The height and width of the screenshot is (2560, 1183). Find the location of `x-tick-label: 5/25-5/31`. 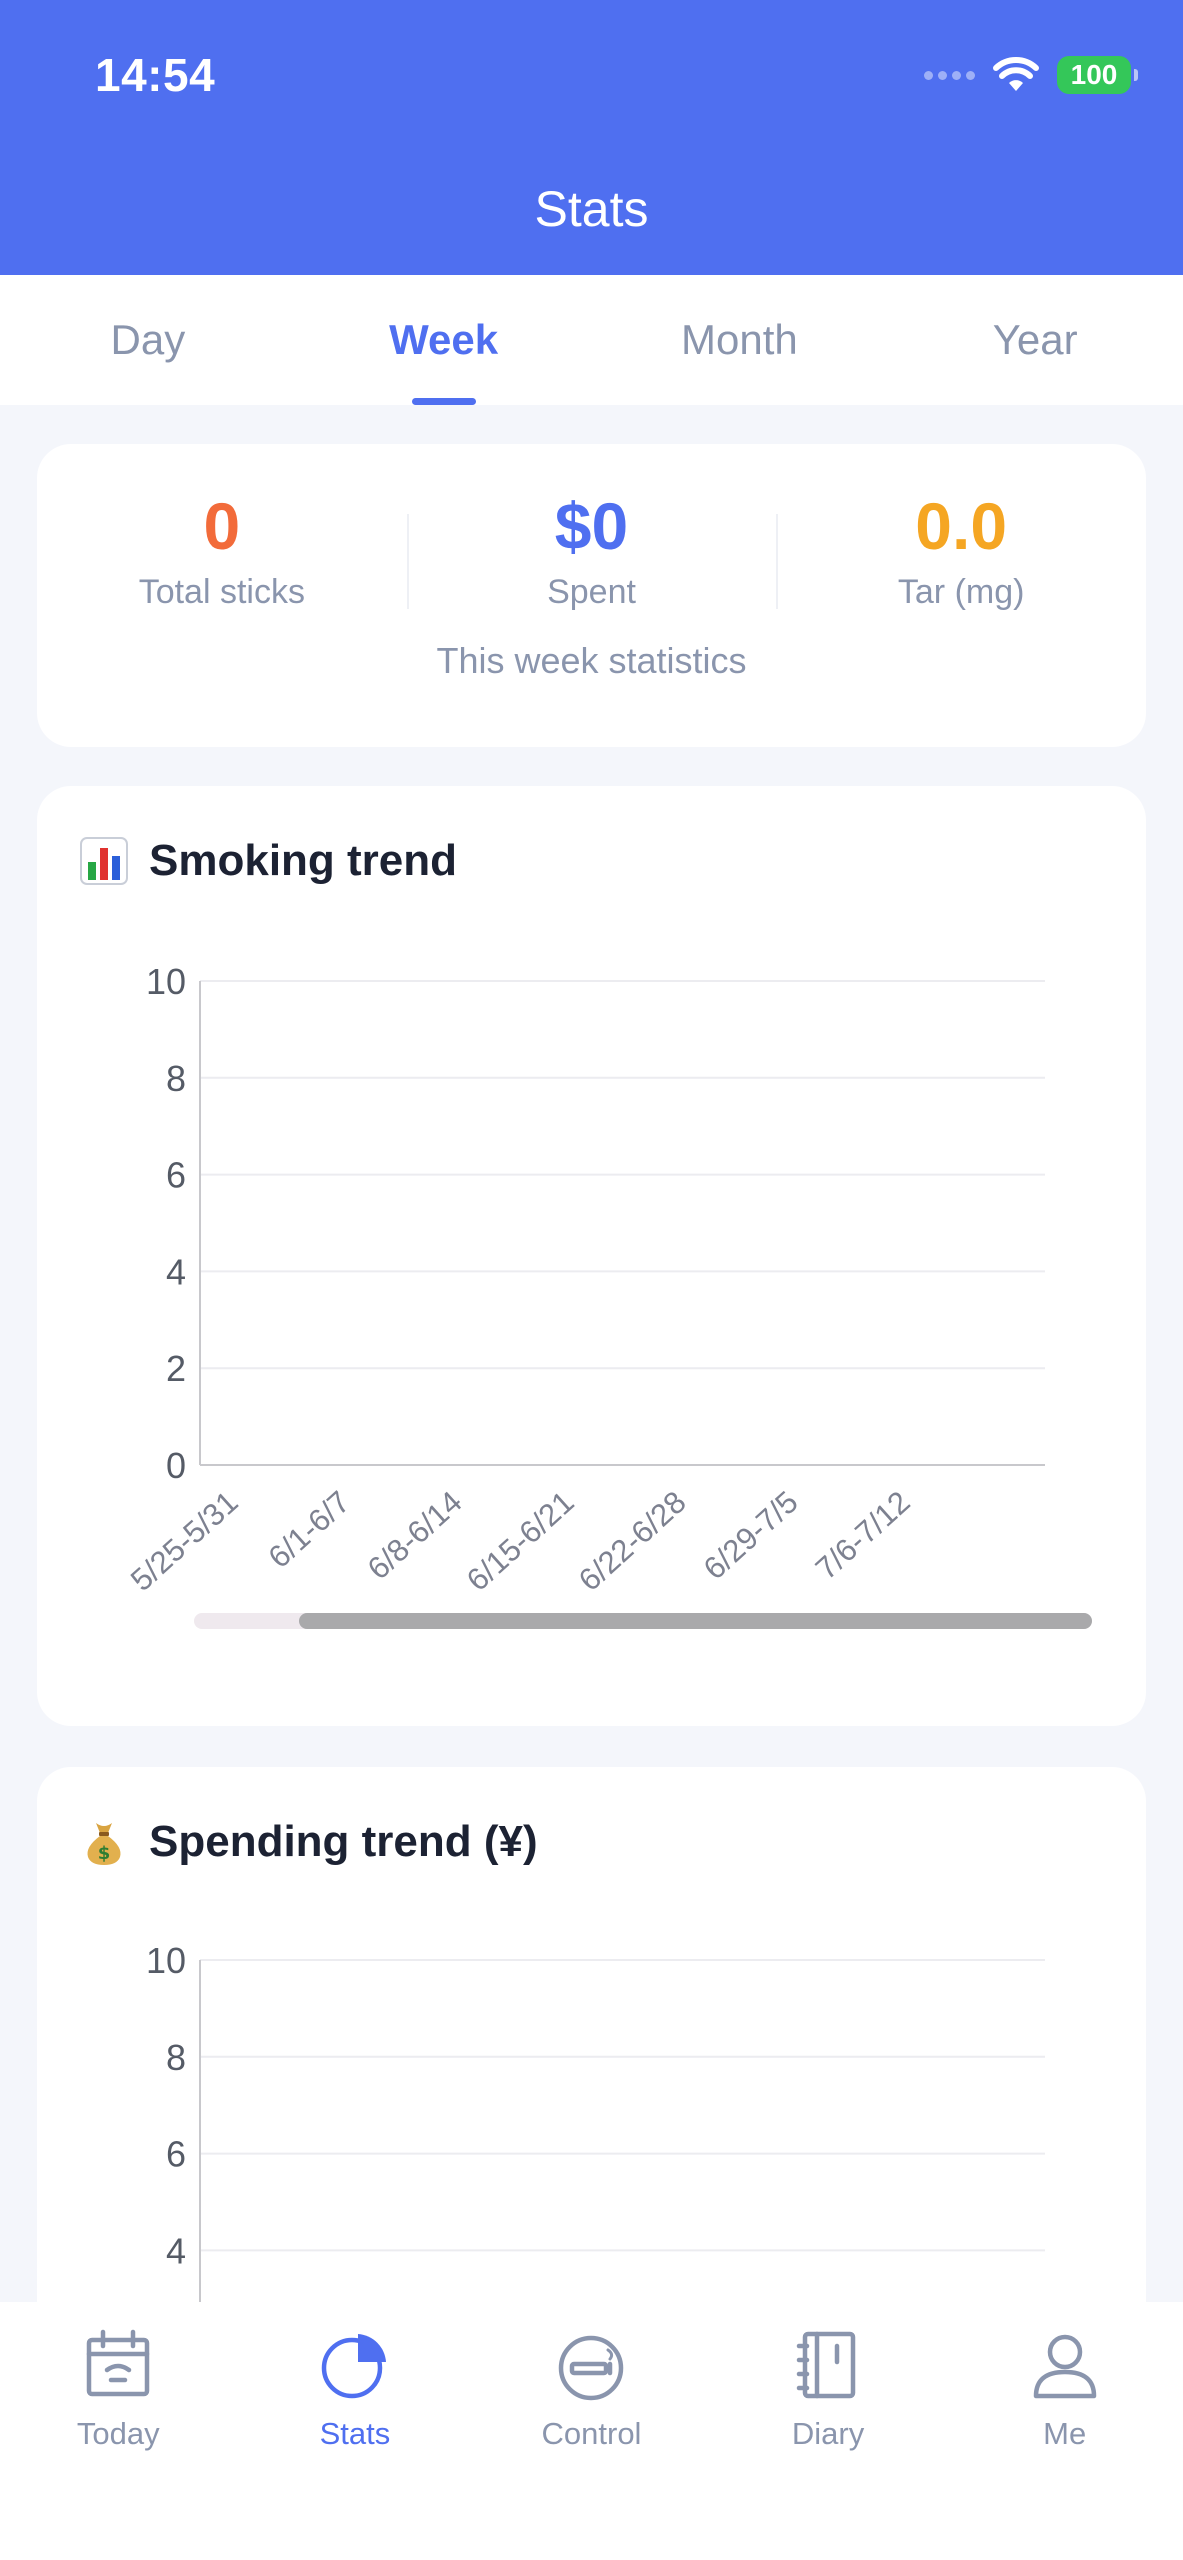

x-tick-label: 5/25-5/31 is located at coordinates (184, 1541).